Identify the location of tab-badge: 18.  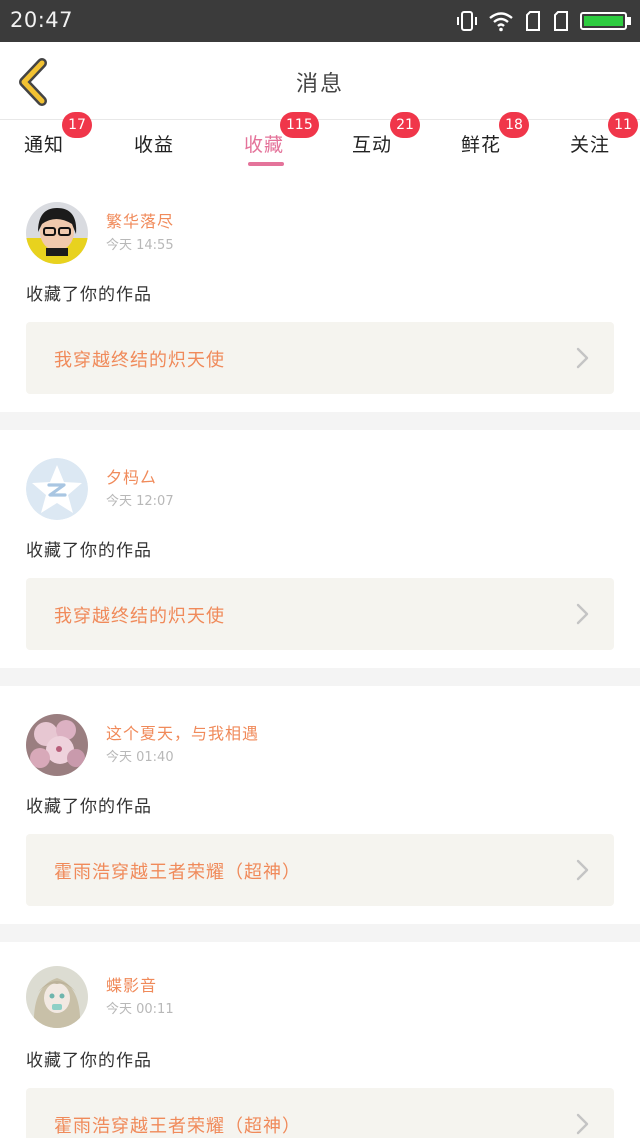
(514, 125).